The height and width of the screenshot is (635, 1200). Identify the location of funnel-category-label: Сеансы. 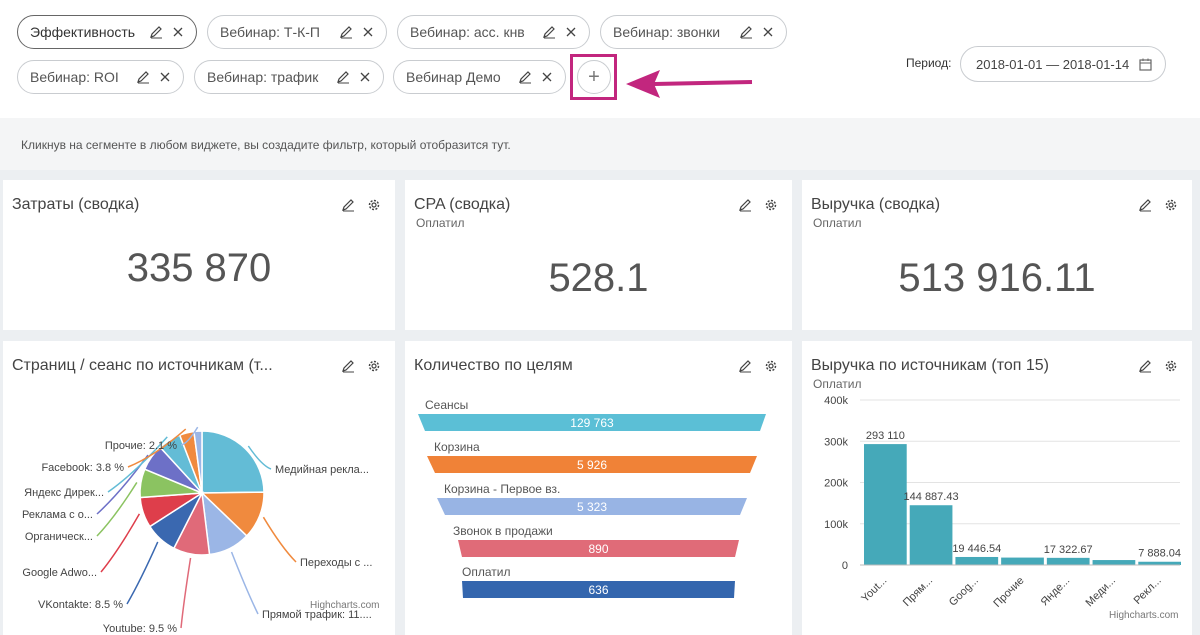
(447, 405).